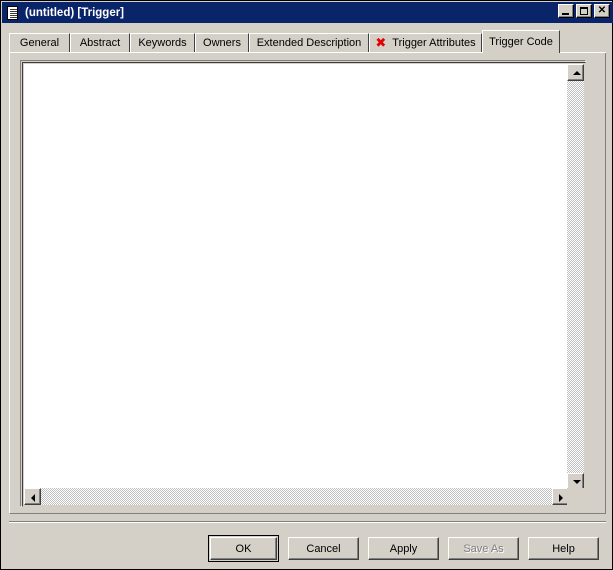 Image resolution: width=613 pixels, height=570 pixels. I want to click on tab-label: Owners, so click(222, 43).